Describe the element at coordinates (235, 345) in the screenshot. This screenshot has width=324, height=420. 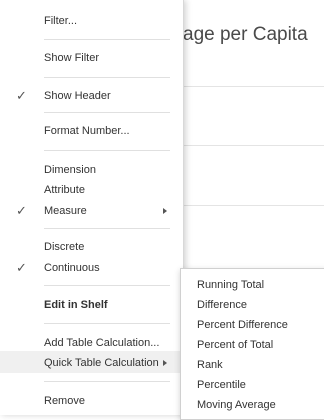
I see `submenu-item-percent-of-total: Percent of Total` at that location.